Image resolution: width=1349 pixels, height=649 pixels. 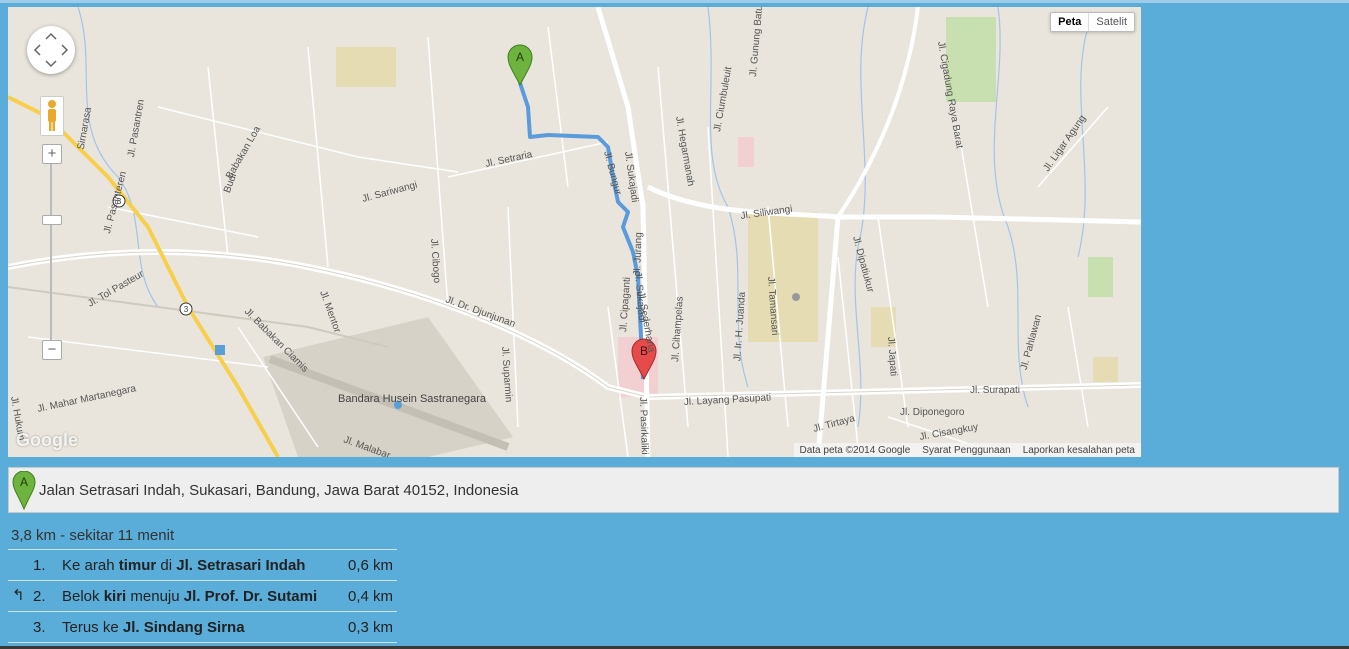 I want to click on street-label: Jl. Gunung Batu, so click(x=756, y=42).